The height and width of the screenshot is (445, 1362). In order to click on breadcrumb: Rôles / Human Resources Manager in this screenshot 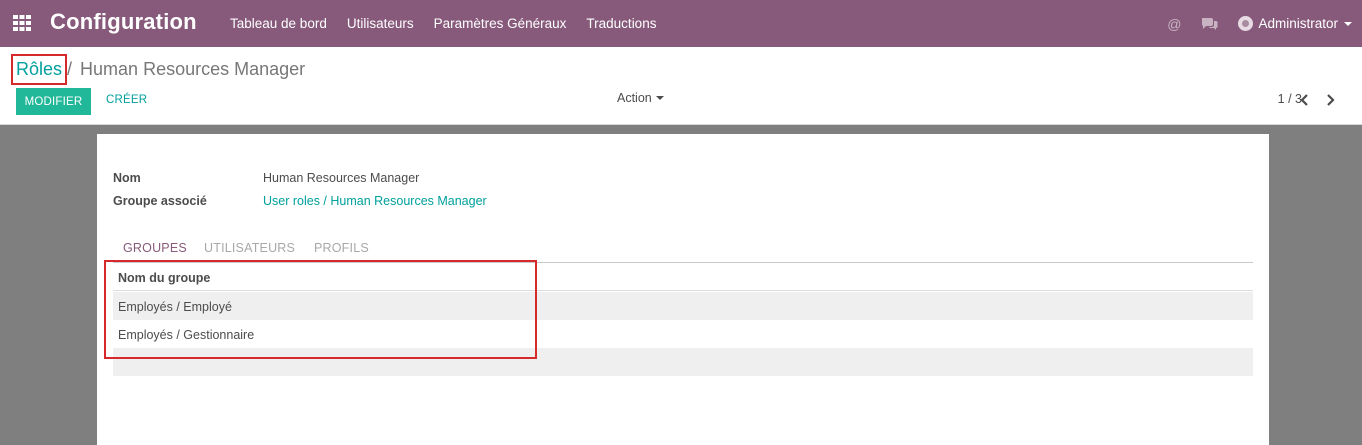, I will do `click(160, 69)`.